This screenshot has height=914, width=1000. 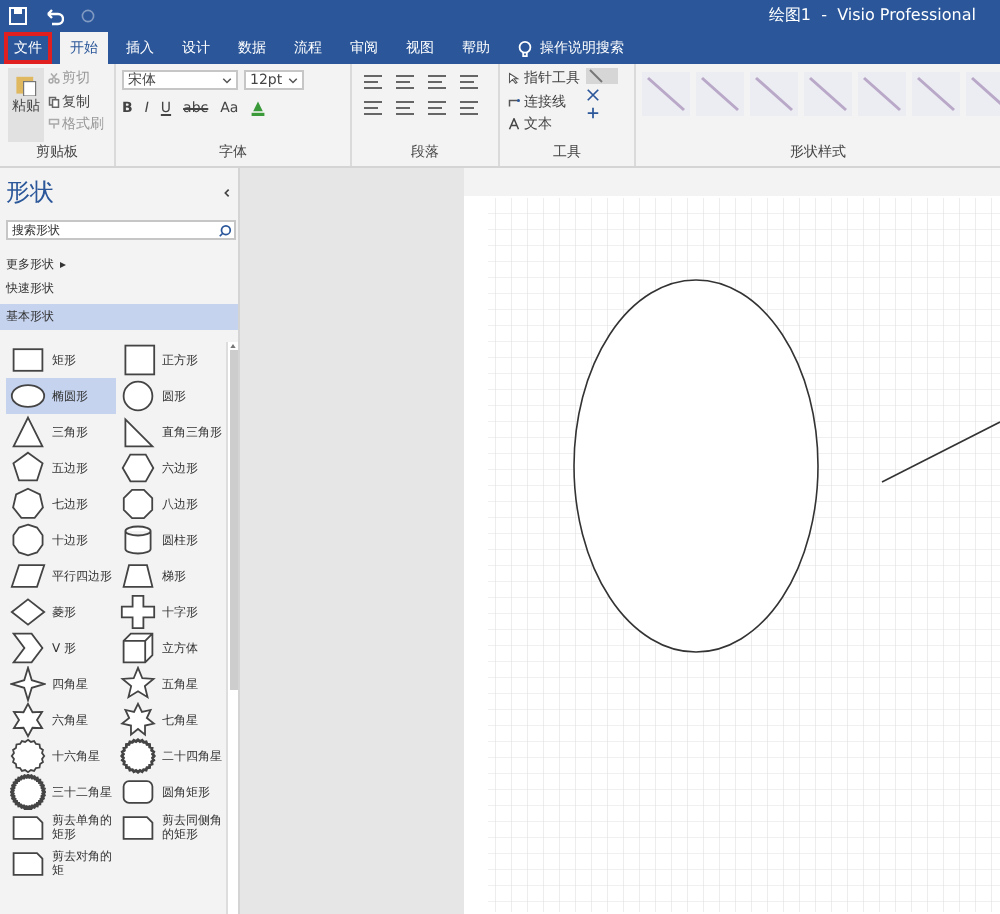 I want to click on close-icon, so click(x=593, y=95).